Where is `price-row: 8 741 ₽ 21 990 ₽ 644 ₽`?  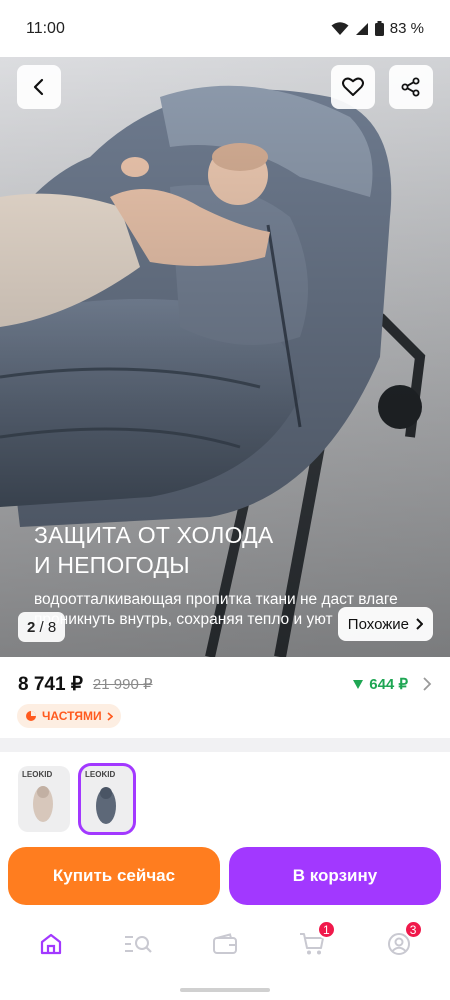 price-row: 8 741 ₽ 21 990 ₽ 644 ₽ is located at coordinates (225, 684).